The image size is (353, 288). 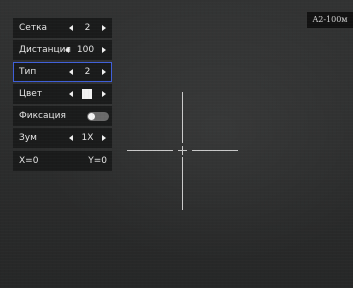 I want to click on menu-item-color: Цвет, so click(x=62, y=94).